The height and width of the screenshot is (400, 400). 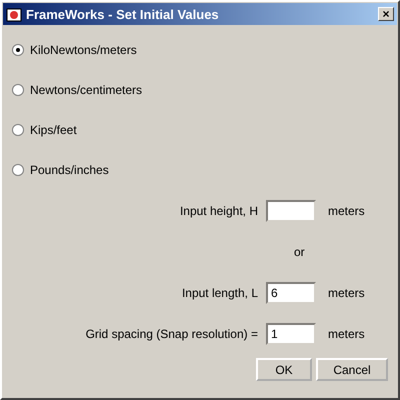 I want to click on field-label: Grid spacing (Snap resolution) =, so click(x=172, y=333).